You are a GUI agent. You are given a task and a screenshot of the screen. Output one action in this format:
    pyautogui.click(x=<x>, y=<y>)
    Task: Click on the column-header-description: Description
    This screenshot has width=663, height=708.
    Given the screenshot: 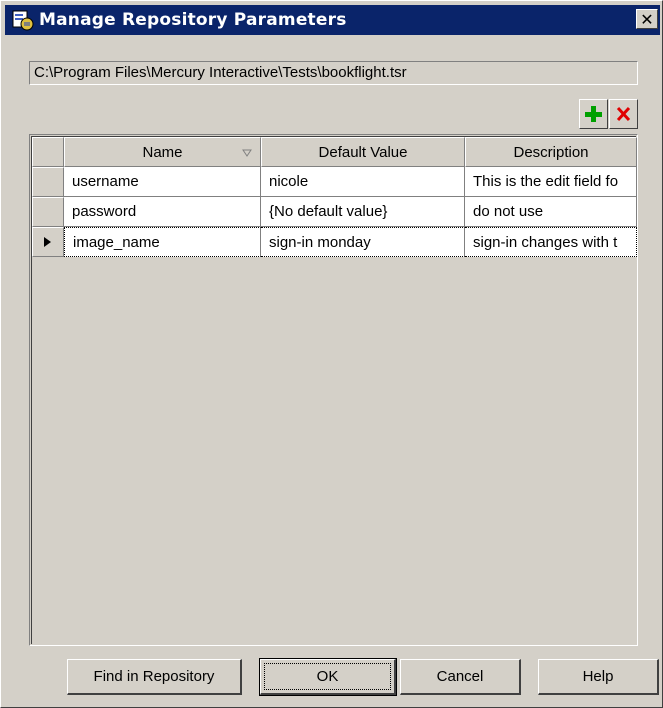 What is the action you would take?
    pyautogui.click(x=551, y=152)
    